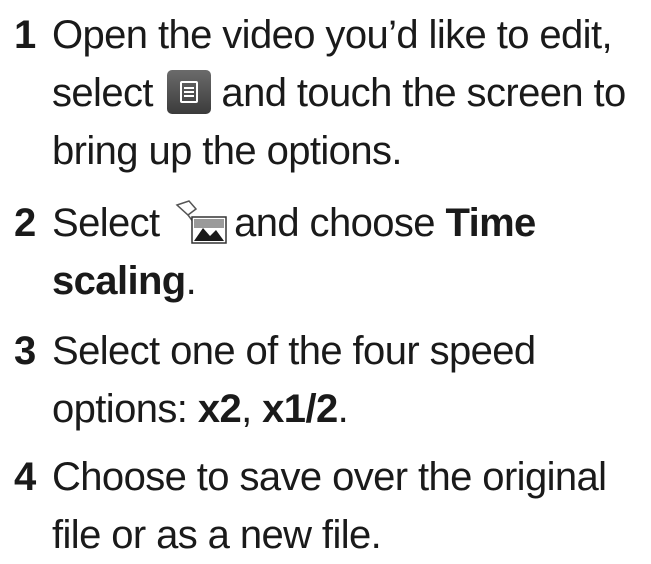 The height and width of the screenshot is (564, 651). I want to click on step-number: 3, so click(25, 351).